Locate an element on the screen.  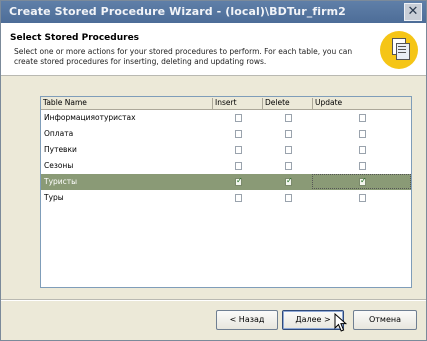
column-header-delete: Delete is located at coordinates (288, 103).